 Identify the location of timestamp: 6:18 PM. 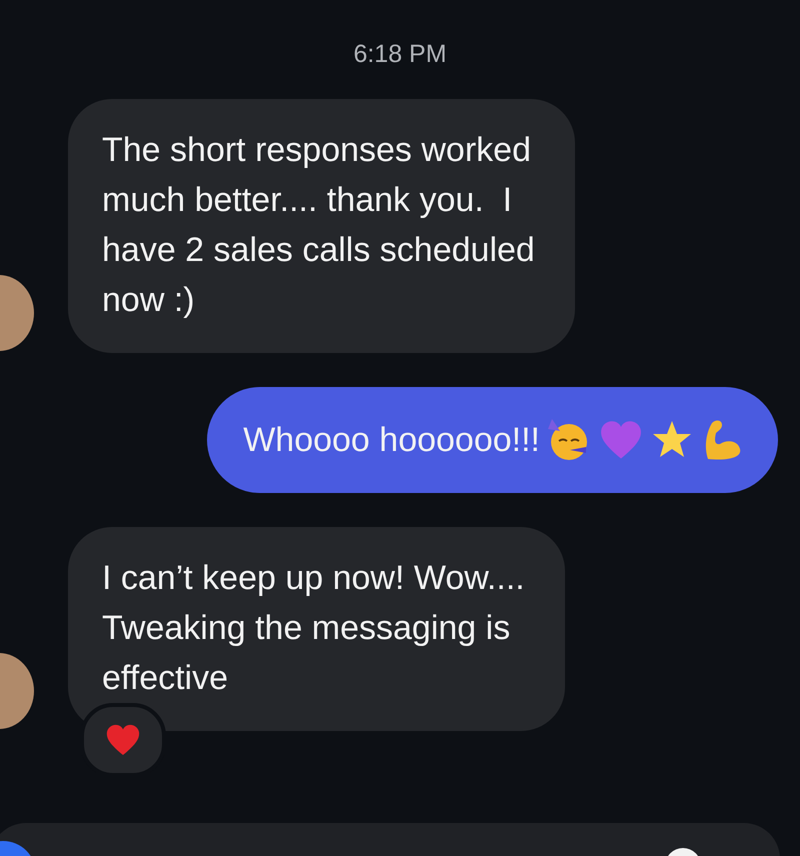
(400, 54).